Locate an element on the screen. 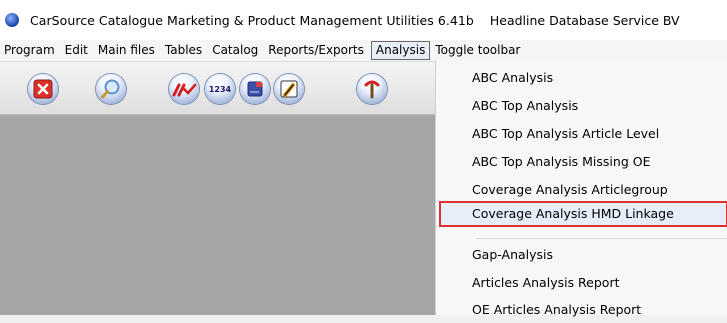 This screenshot has width=727, height=323. search-button is located at coordinates (111, 89).